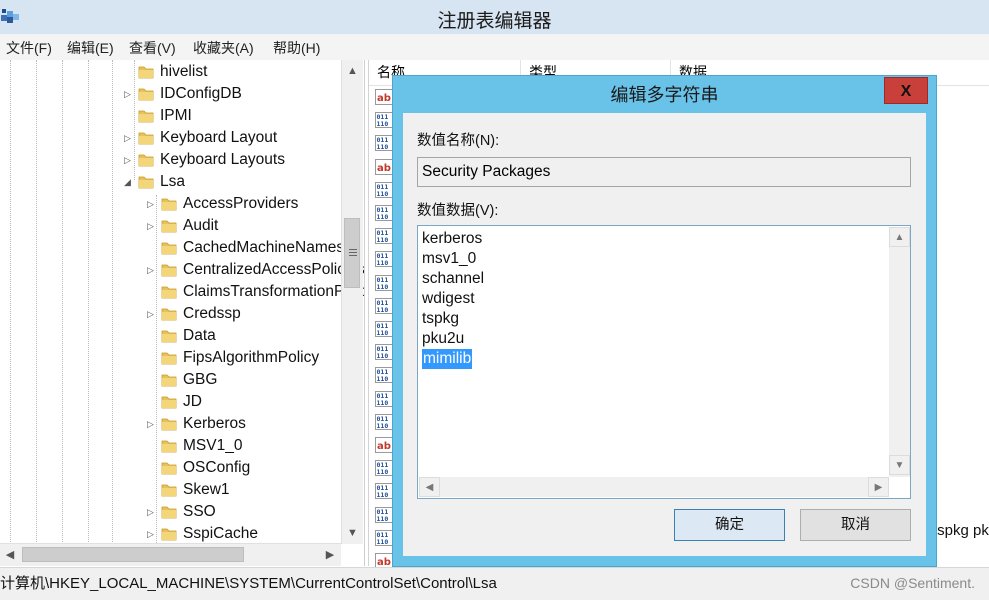 The height and width of the screenshot is (600, 989). I want to click on cancel-button: 取消, so click(855, 525).